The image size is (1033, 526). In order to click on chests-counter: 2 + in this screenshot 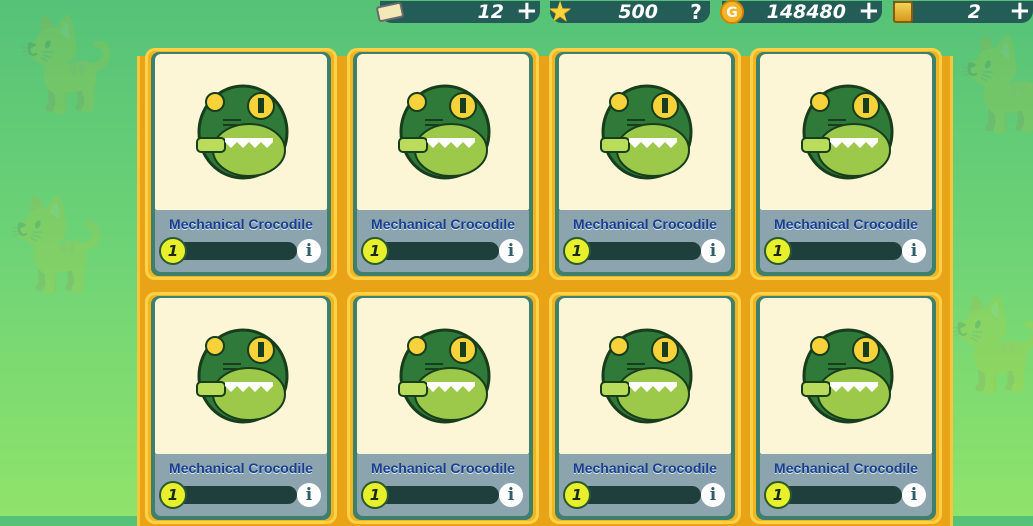, I will do `click(963, 12)`.